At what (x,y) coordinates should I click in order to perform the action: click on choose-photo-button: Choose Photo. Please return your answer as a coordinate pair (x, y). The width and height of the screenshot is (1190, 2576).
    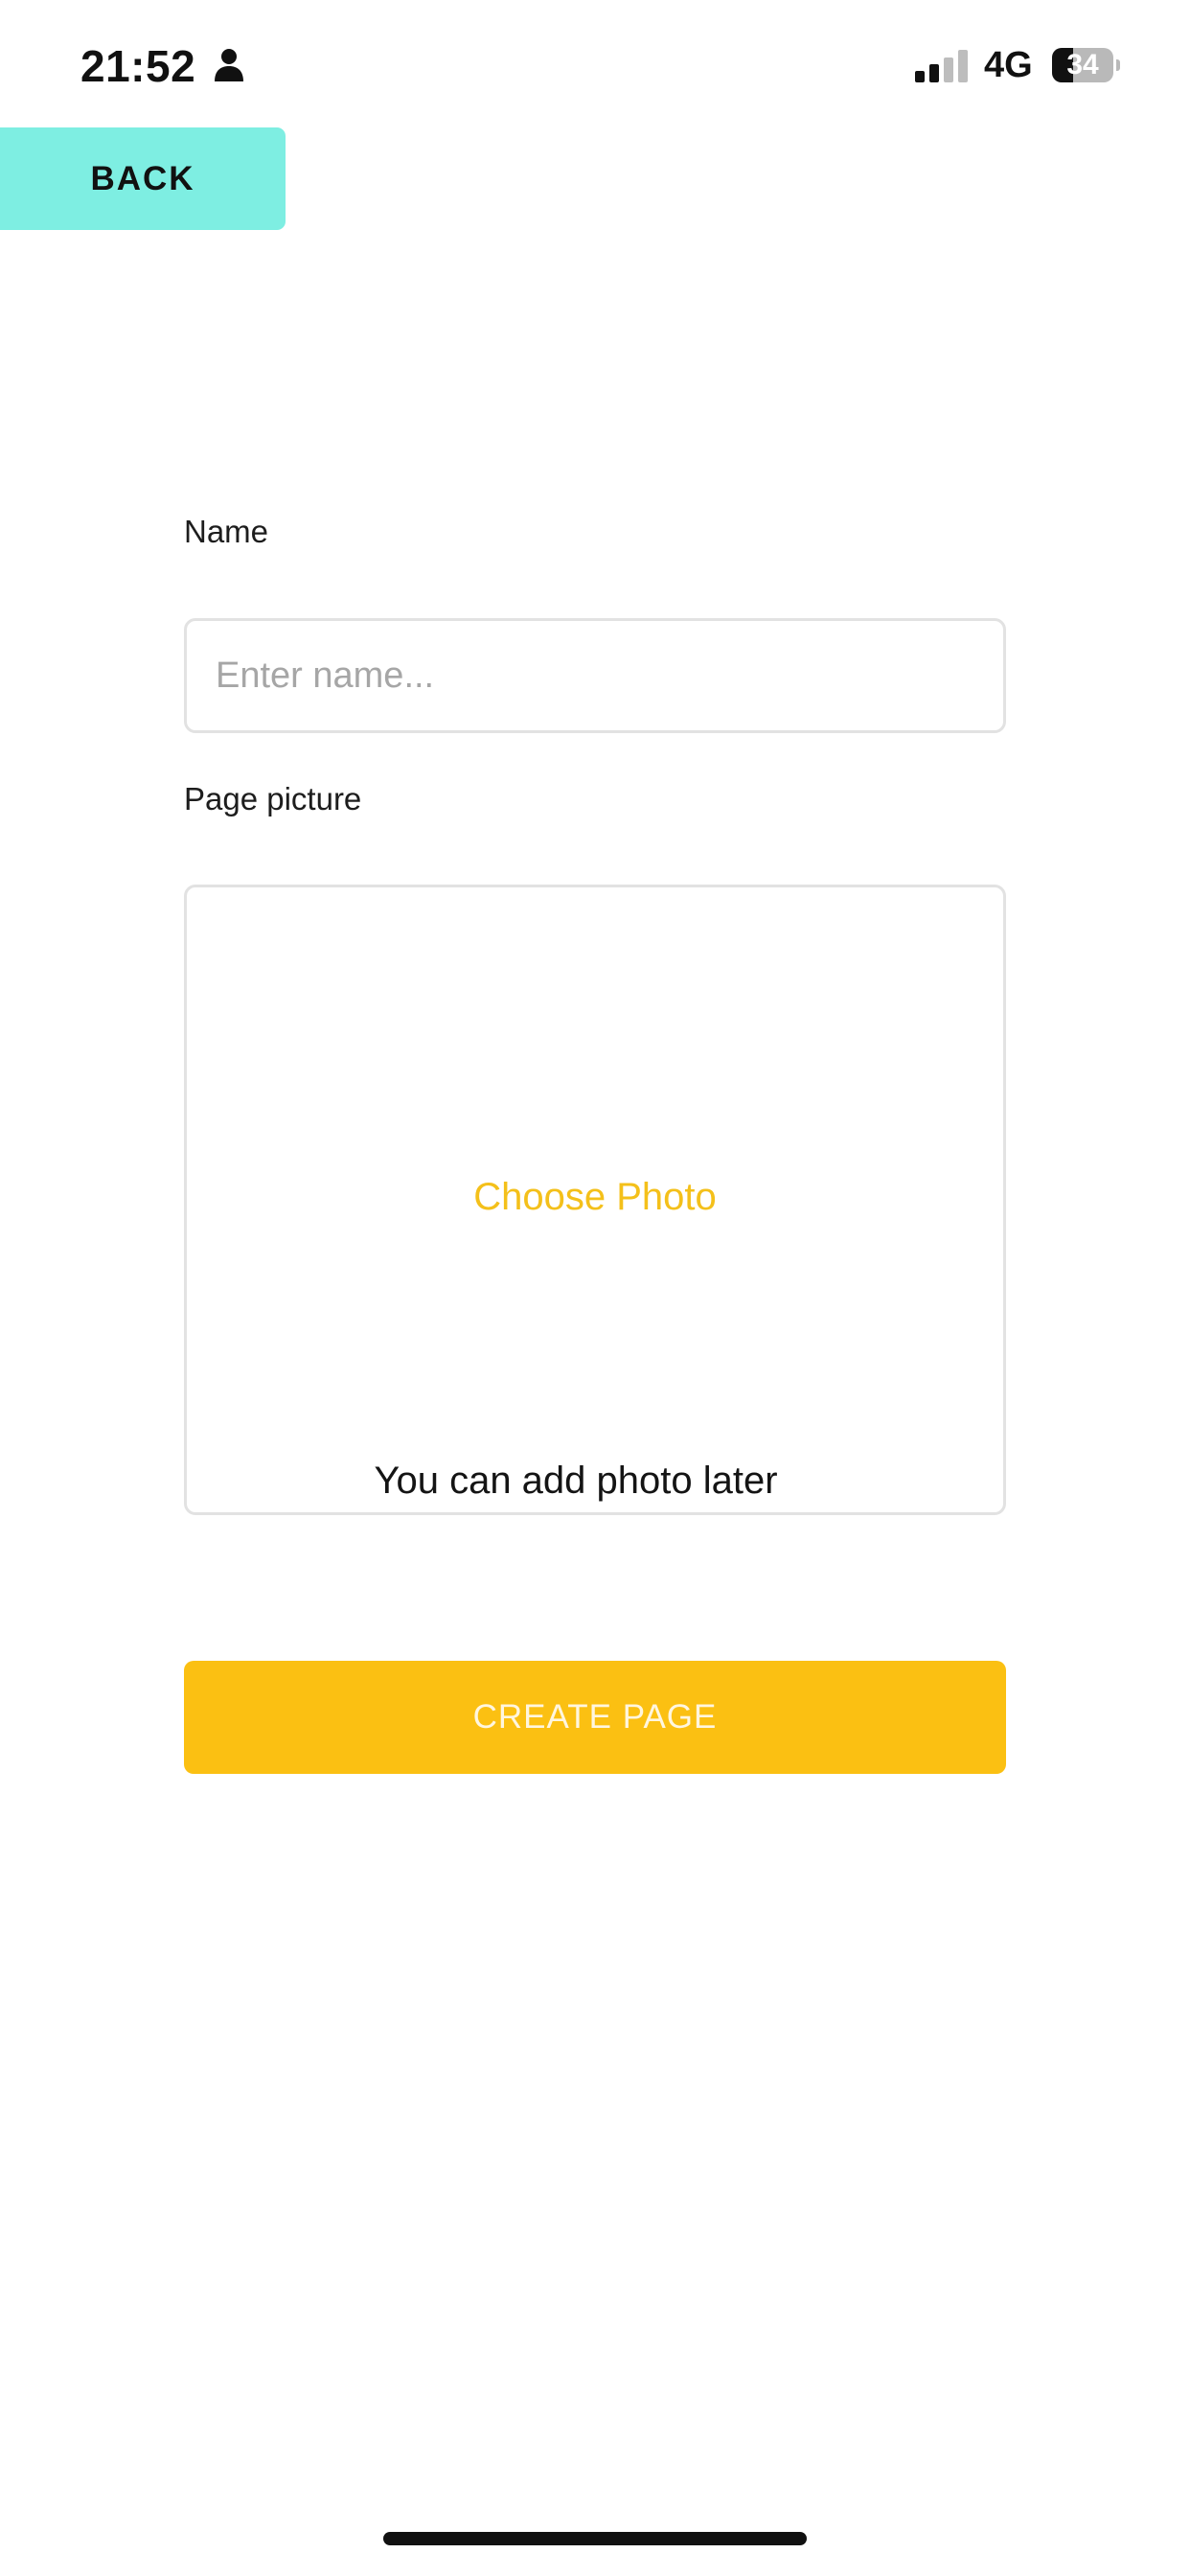
    Looking at the image, I should click on (595, 1197).